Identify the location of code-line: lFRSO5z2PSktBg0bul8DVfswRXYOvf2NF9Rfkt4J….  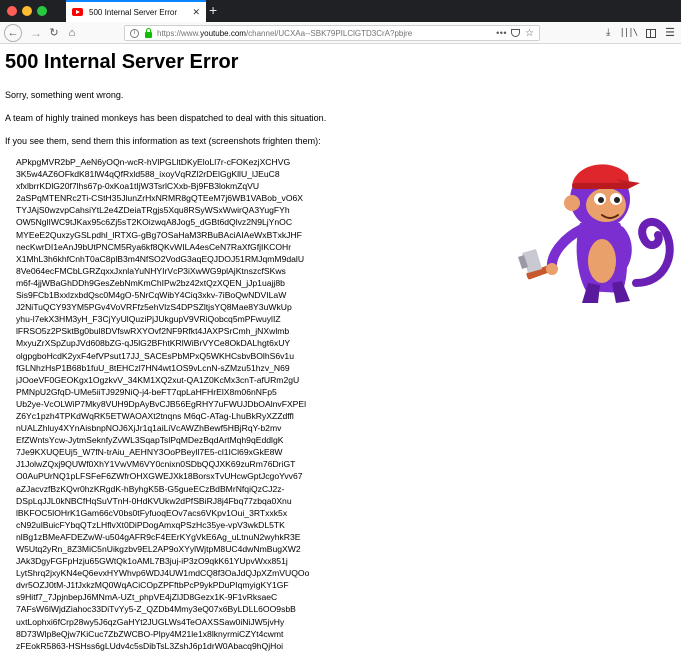
(153, 331).